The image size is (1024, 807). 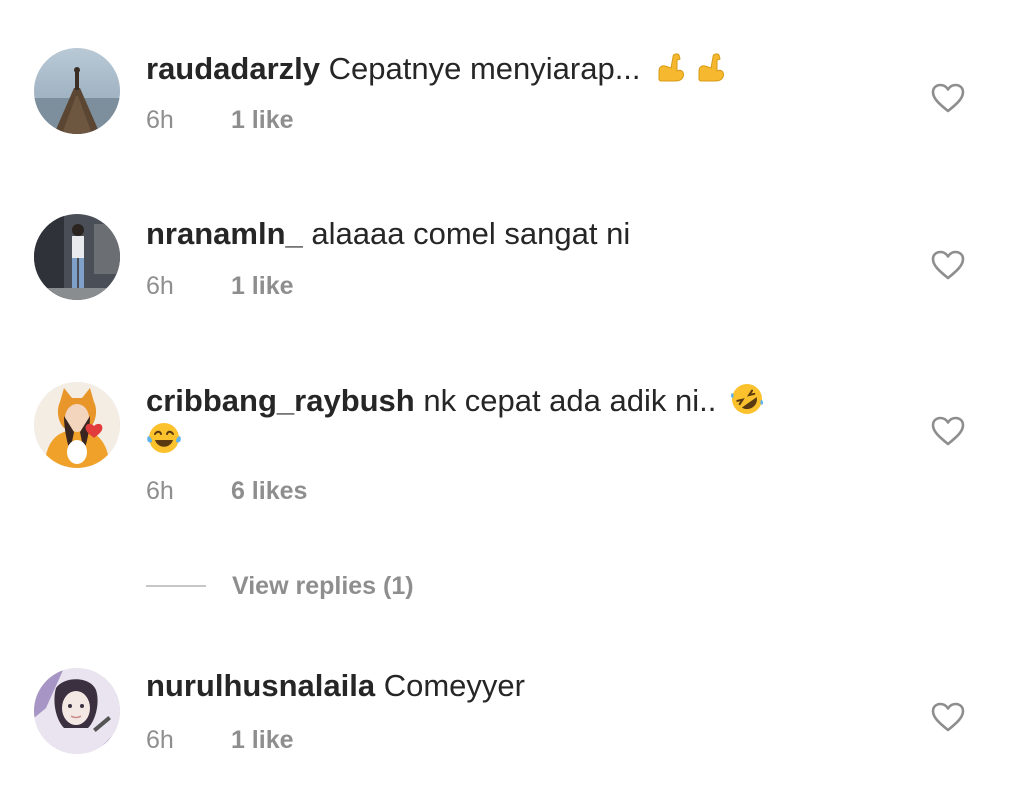 I want to click on replies-divider, so click(x=176, y=586).